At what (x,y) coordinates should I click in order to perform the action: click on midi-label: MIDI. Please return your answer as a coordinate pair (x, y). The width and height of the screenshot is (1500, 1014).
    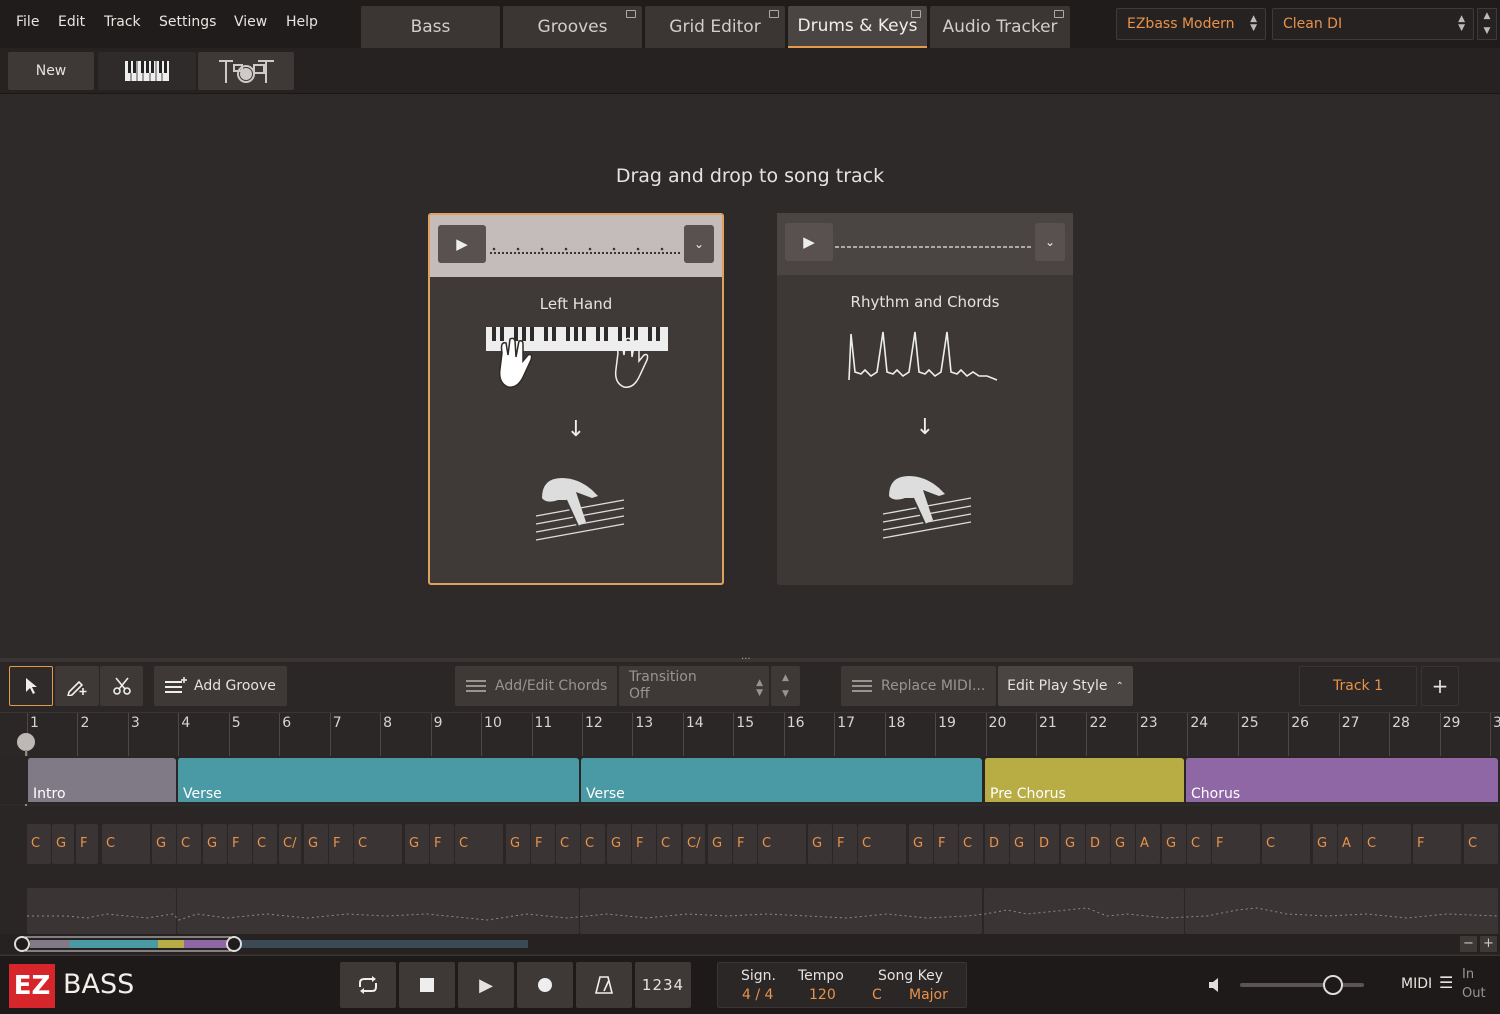
    Looking at the image, I should click on (1416, 984).